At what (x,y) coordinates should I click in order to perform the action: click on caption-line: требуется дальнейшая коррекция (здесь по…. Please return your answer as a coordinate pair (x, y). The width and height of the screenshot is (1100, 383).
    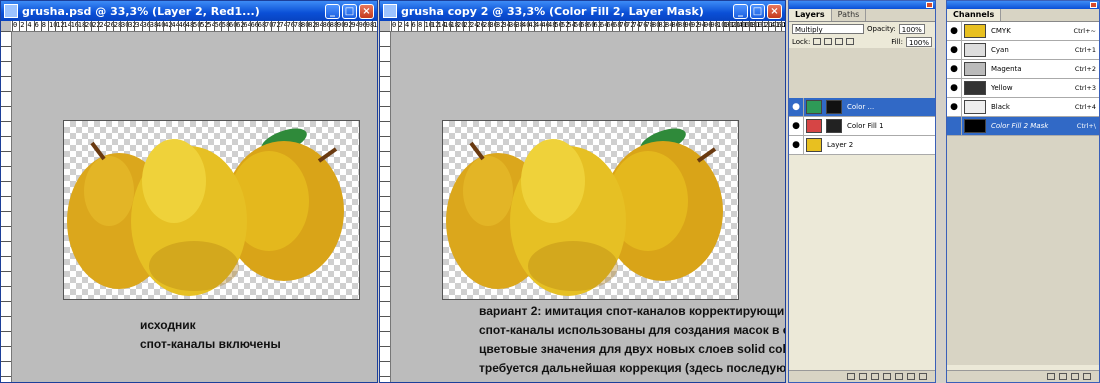
    Looking at the image, I should click on (632, 368).